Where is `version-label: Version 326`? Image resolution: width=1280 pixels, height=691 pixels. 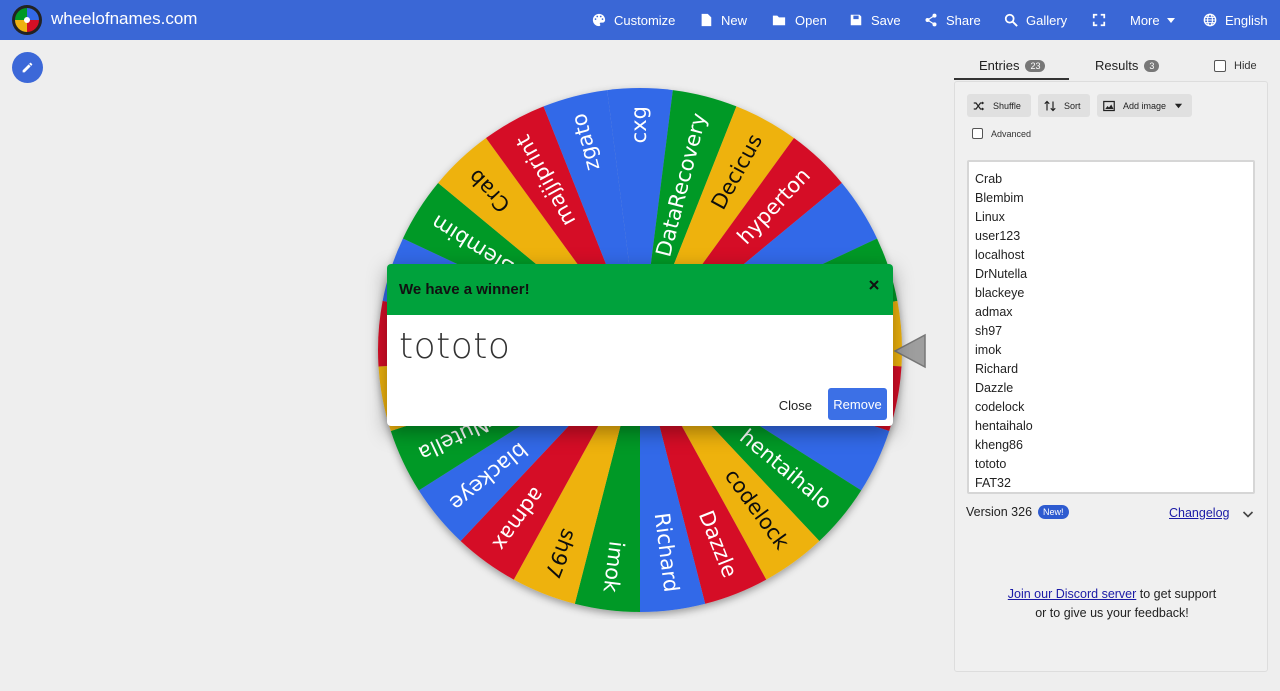
version-label: Version 326 is located at coordinates (999, 512).